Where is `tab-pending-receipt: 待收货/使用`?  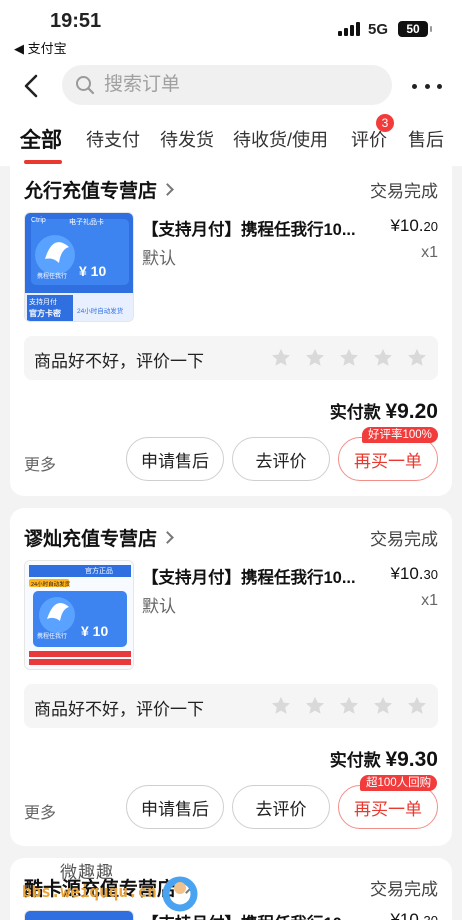
tab-pending-receipt: 待收货/使用 is located at coordinates (280, 139).